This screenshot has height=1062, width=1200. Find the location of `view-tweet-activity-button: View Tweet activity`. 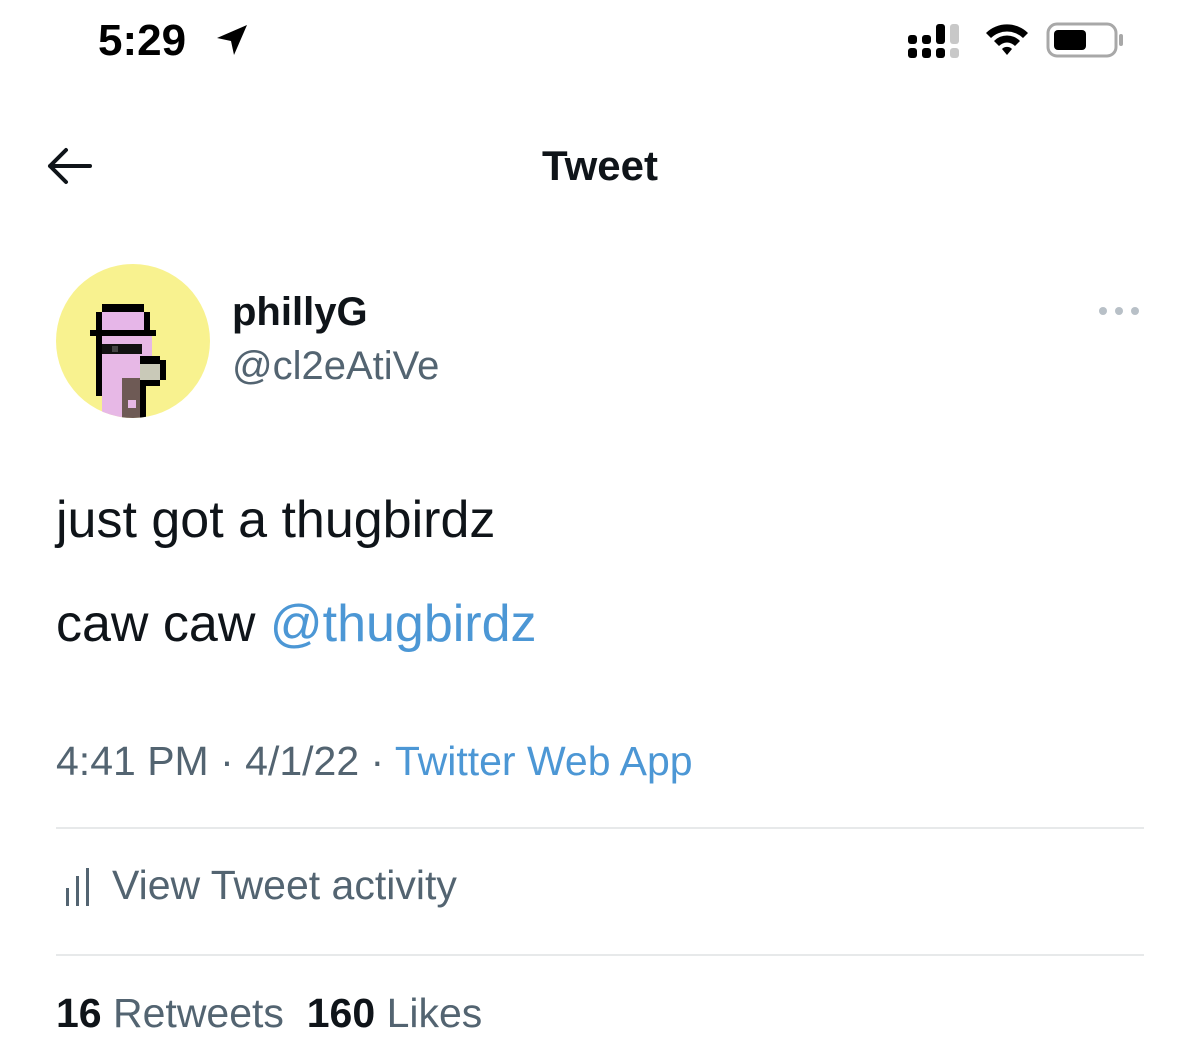

view-tweet-activity-button: View Tweet activity is located at coordinates (284, 885).